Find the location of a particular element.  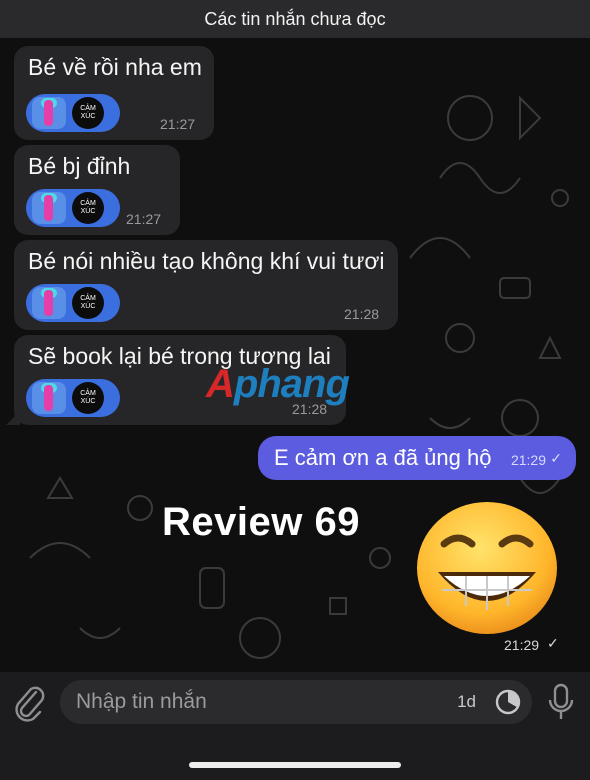

outgoing-message: E cảm ơn a đã ủng hộ 21:29 ✓ is located at coordinates (417, 458).